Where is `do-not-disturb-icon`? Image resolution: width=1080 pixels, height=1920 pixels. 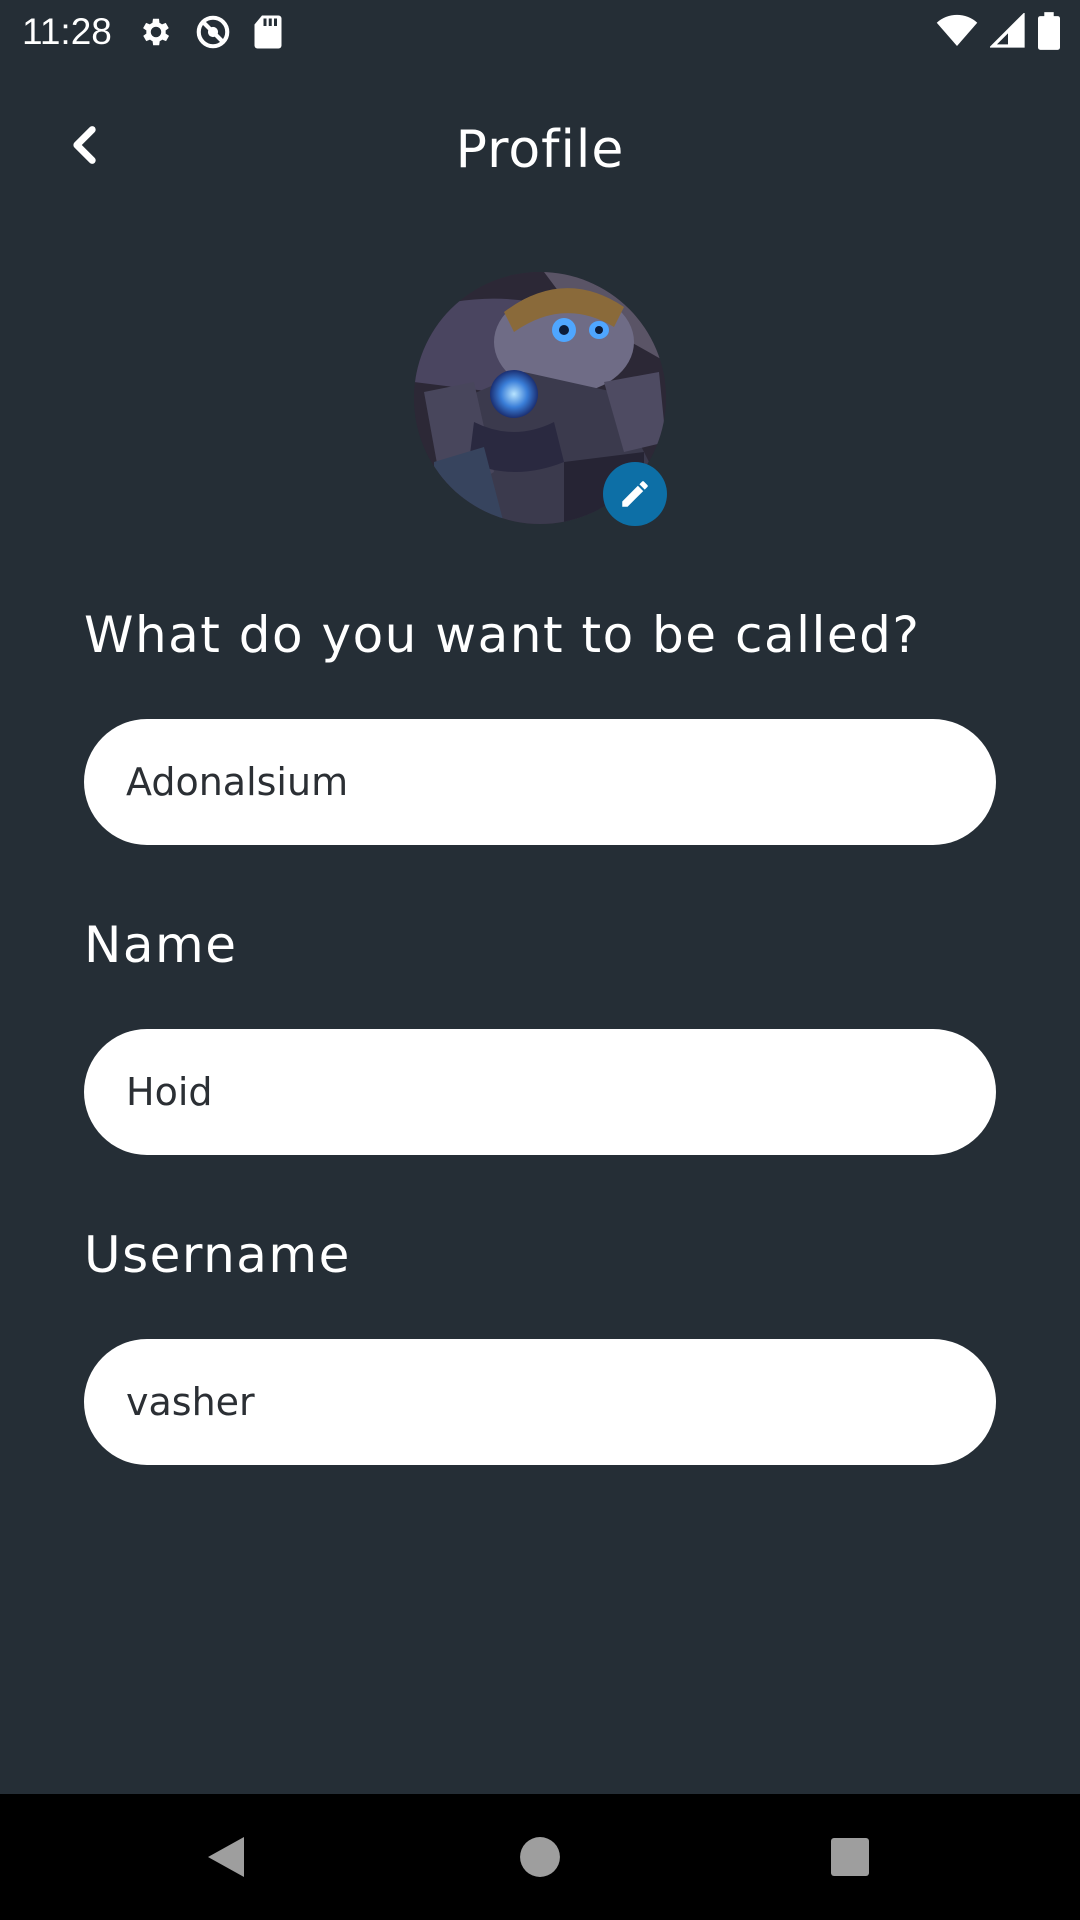 do-not-disturb-icon is located at coordinates (213, 32).